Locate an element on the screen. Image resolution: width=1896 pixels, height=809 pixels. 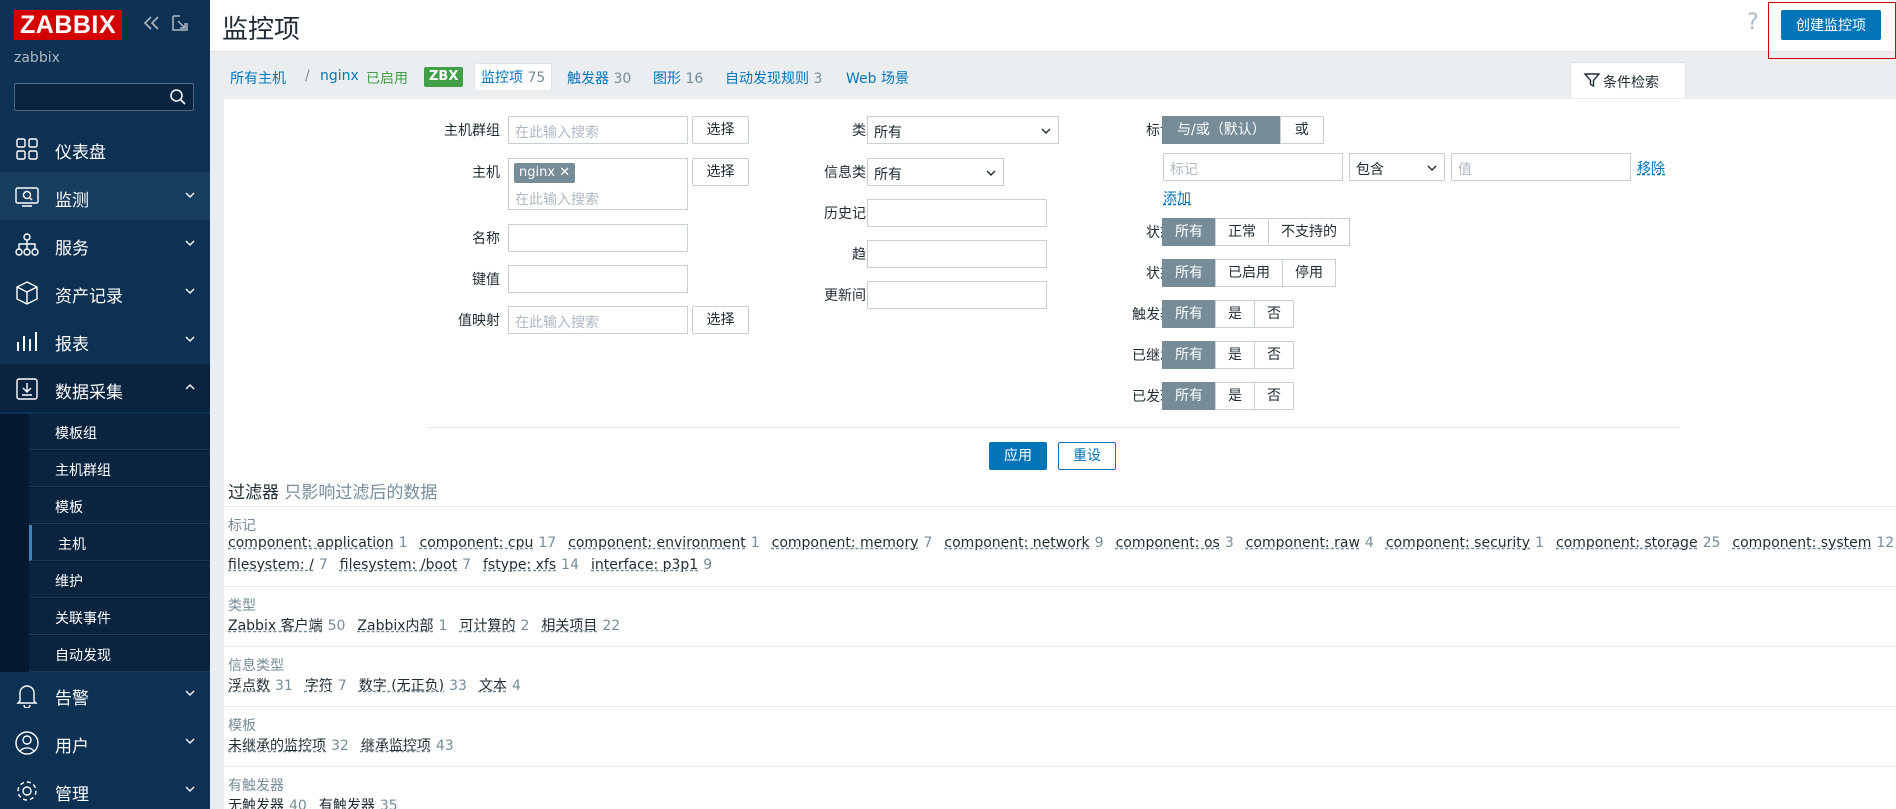
chevron-down-icon is located at coordinates (190, 339).